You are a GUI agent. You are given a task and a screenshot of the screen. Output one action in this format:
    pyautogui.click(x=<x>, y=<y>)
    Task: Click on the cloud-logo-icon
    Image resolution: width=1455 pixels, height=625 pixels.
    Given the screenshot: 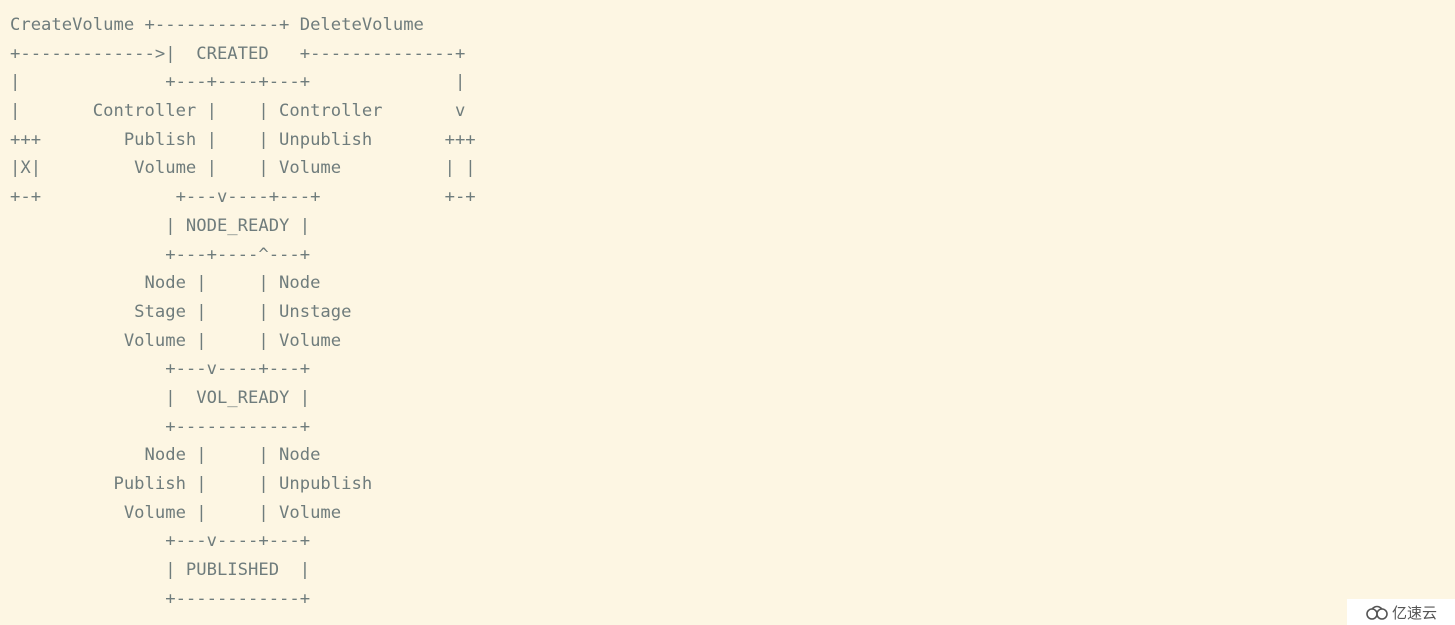 What is the action you would take?
    pyautogui.click(x=1377, y=612)
    